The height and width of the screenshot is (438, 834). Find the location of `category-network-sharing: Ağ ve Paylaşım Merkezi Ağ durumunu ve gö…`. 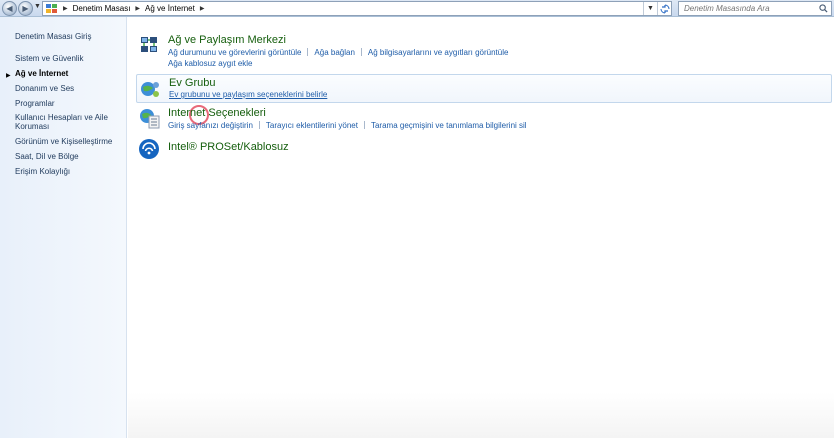

category-network-sharing: Ağ ve Paylaşım Merkezi Ağ durumunu ve gö… is located at coordinates (484, 52).